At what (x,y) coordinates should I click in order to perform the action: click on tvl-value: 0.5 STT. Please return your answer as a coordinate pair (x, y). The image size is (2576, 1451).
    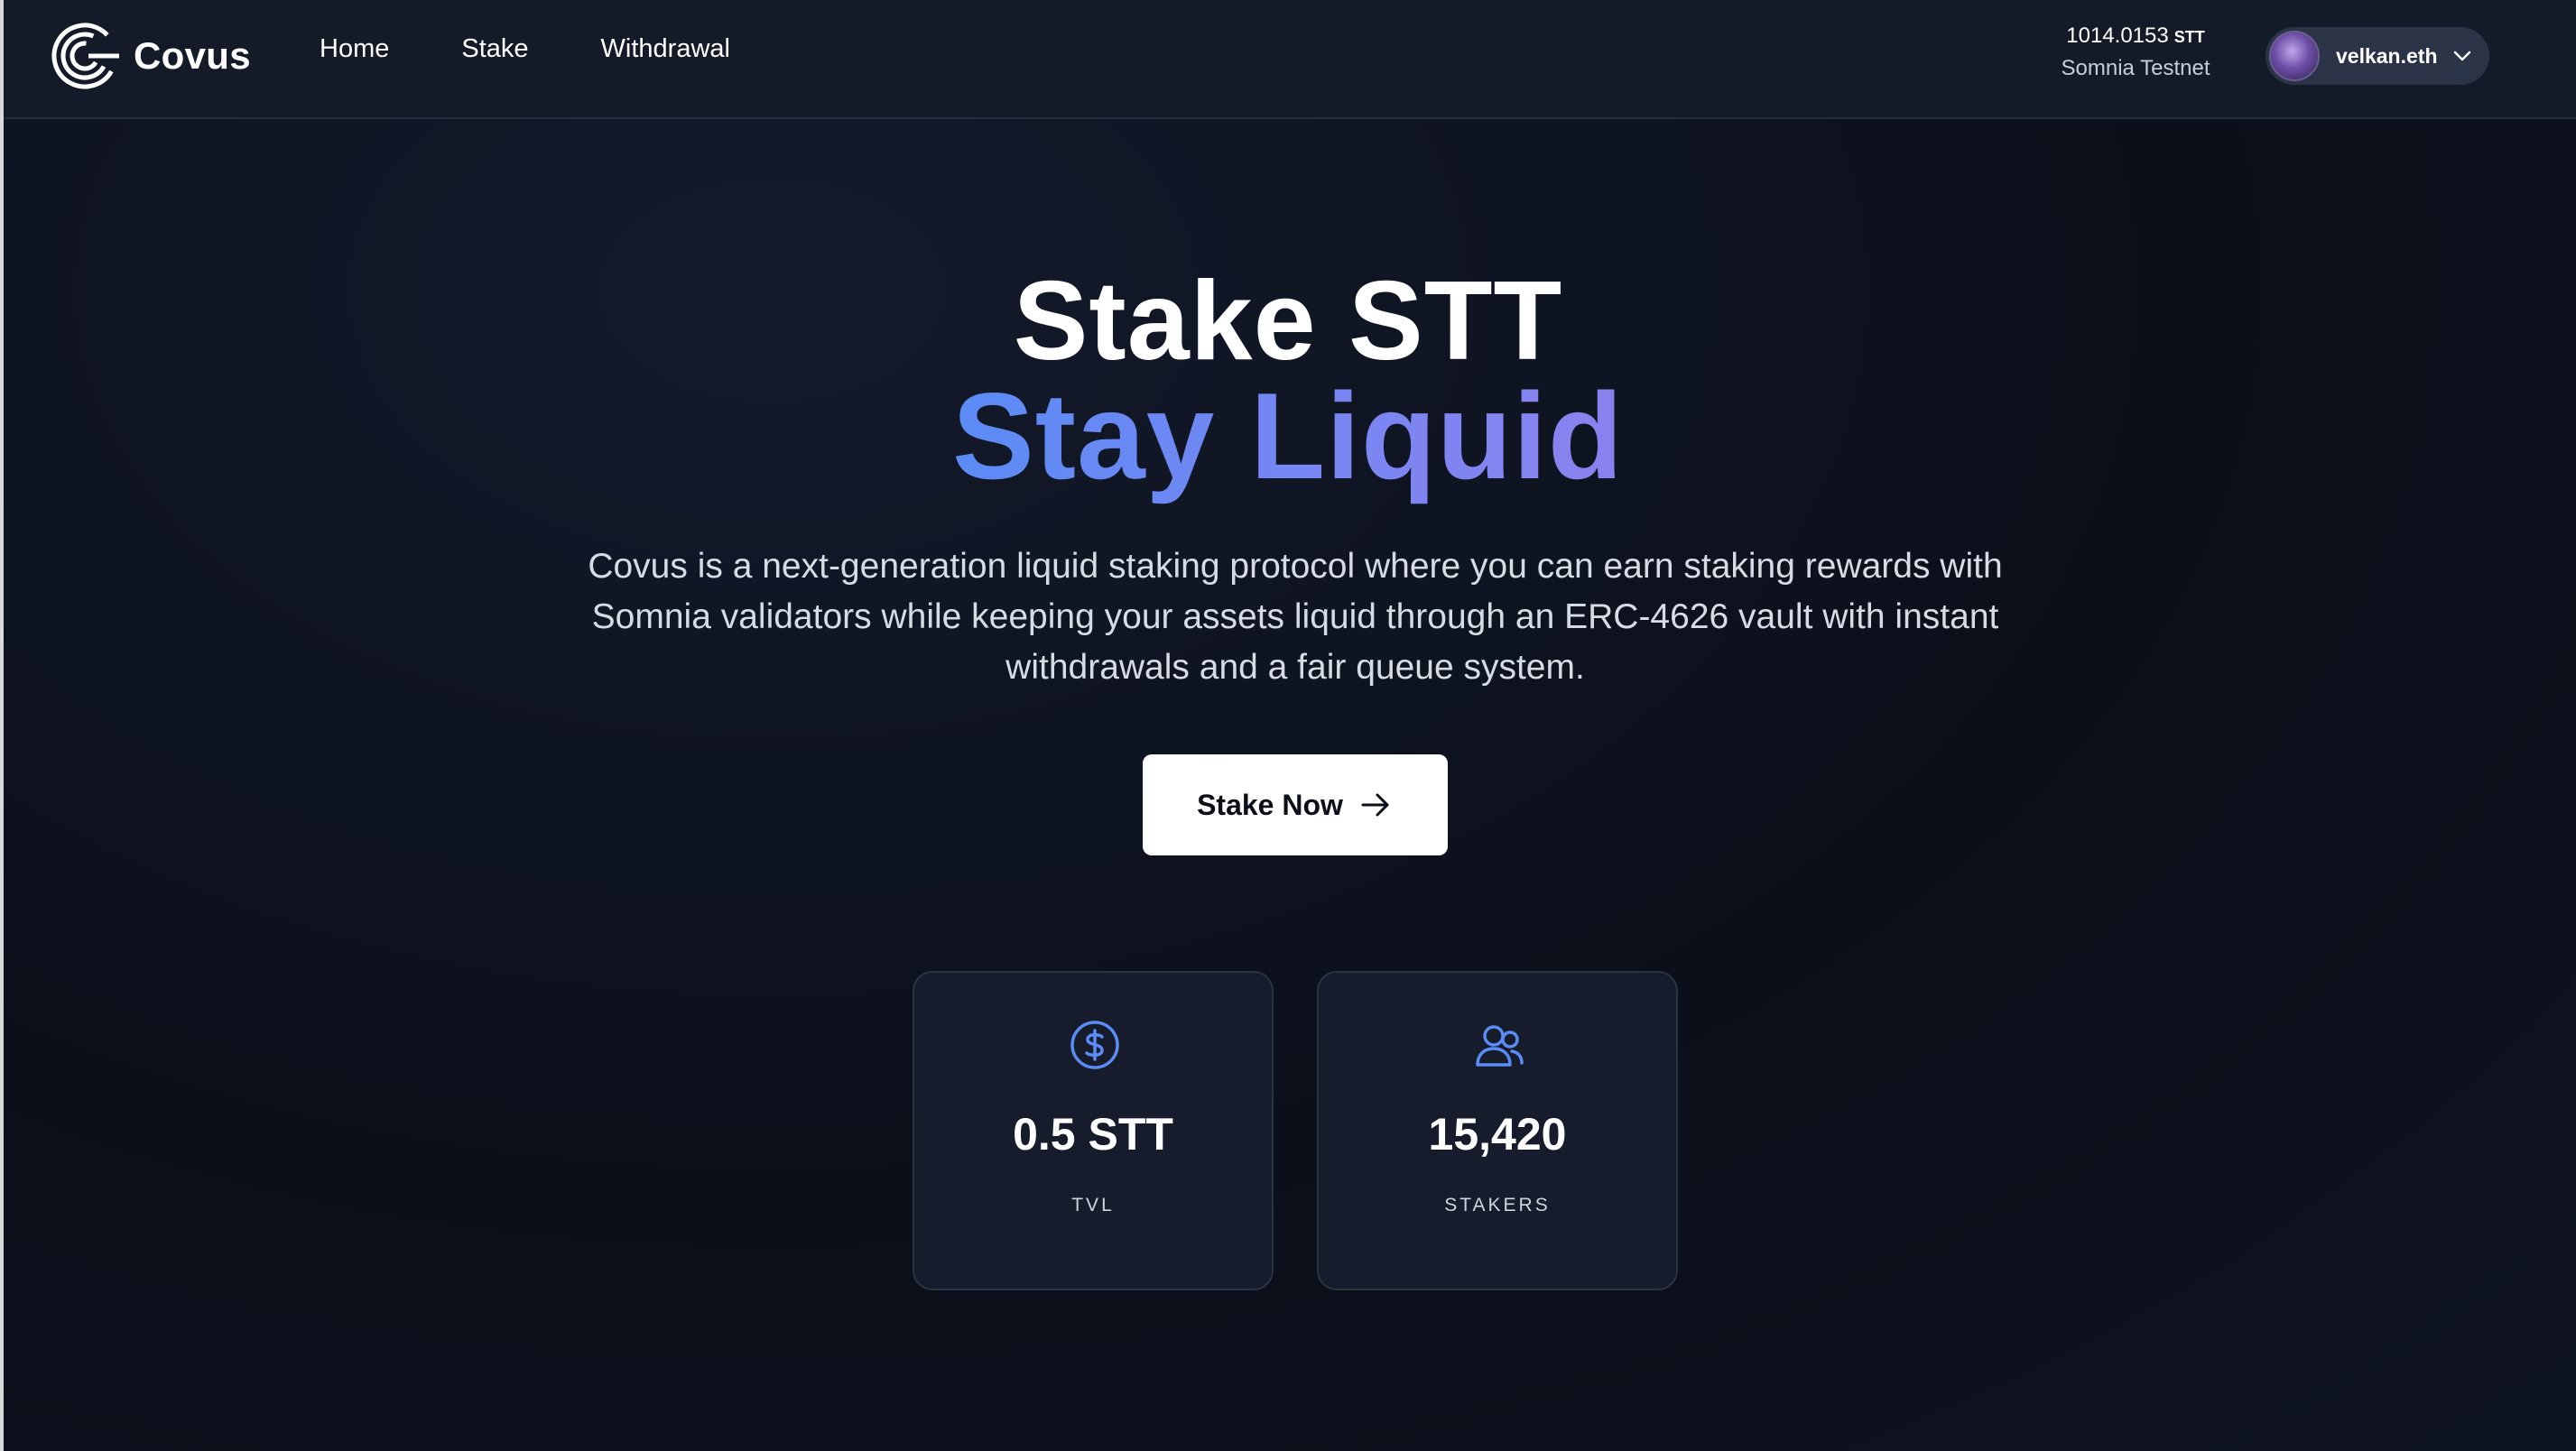
    Looking at the image, I should click on (1093, 1134).